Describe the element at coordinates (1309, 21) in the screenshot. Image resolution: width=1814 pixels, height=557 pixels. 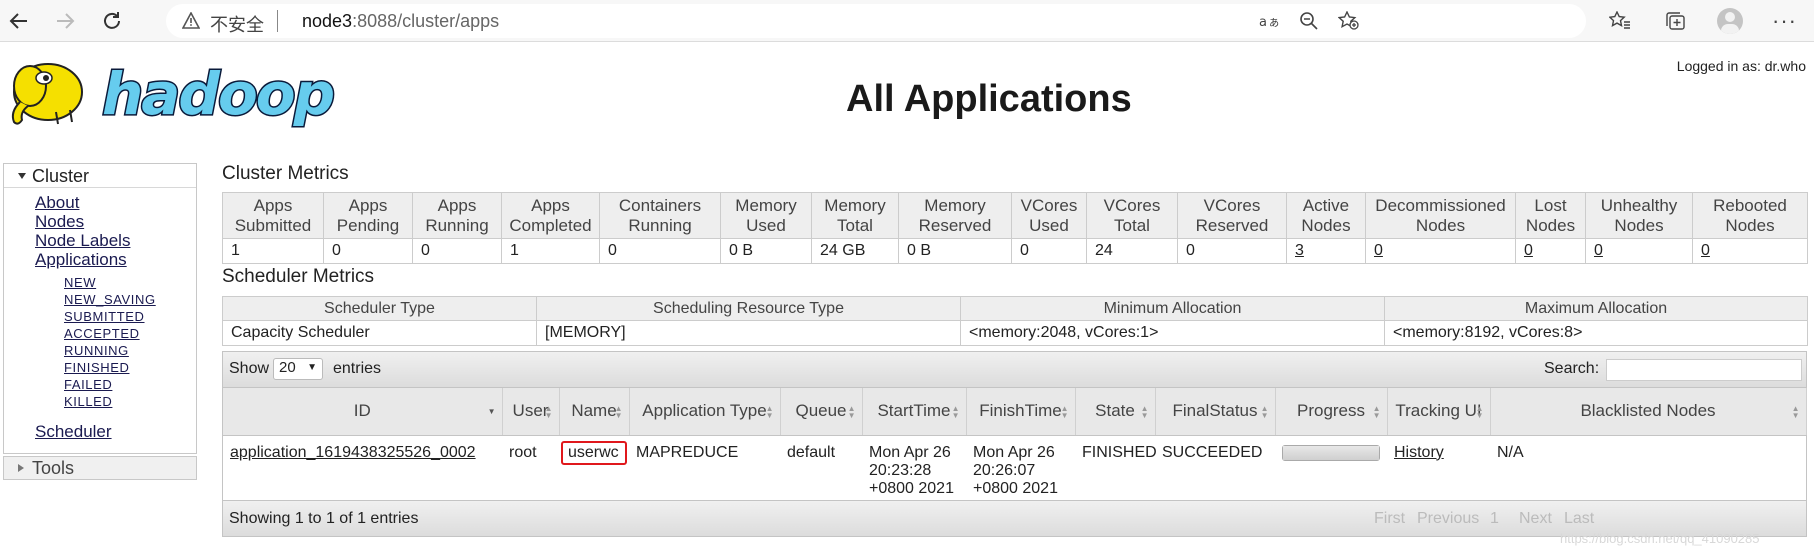
I see `zoom-icon` at that location.